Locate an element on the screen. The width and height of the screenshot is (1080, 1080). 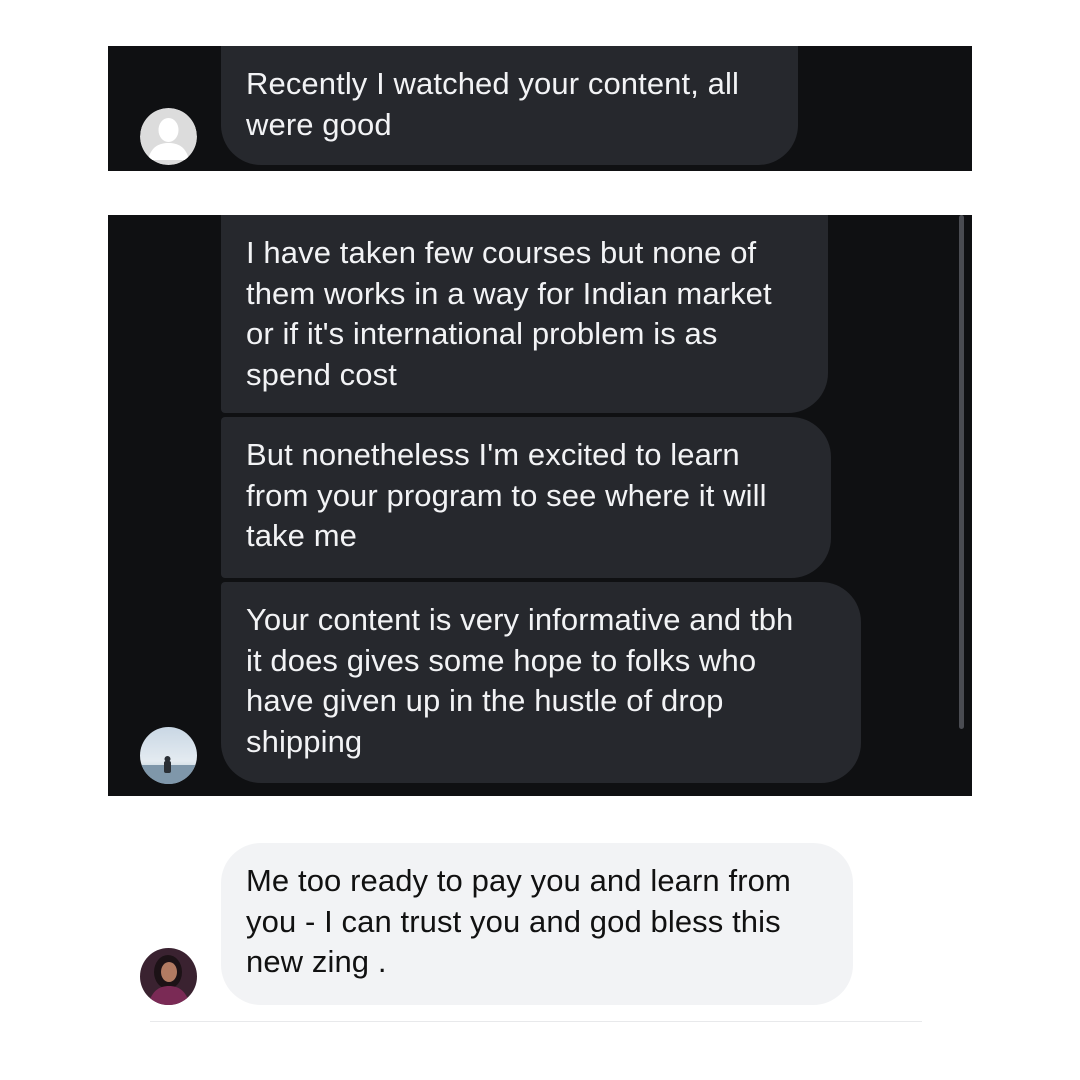
scrollbar is located at coordinates (961, 472).